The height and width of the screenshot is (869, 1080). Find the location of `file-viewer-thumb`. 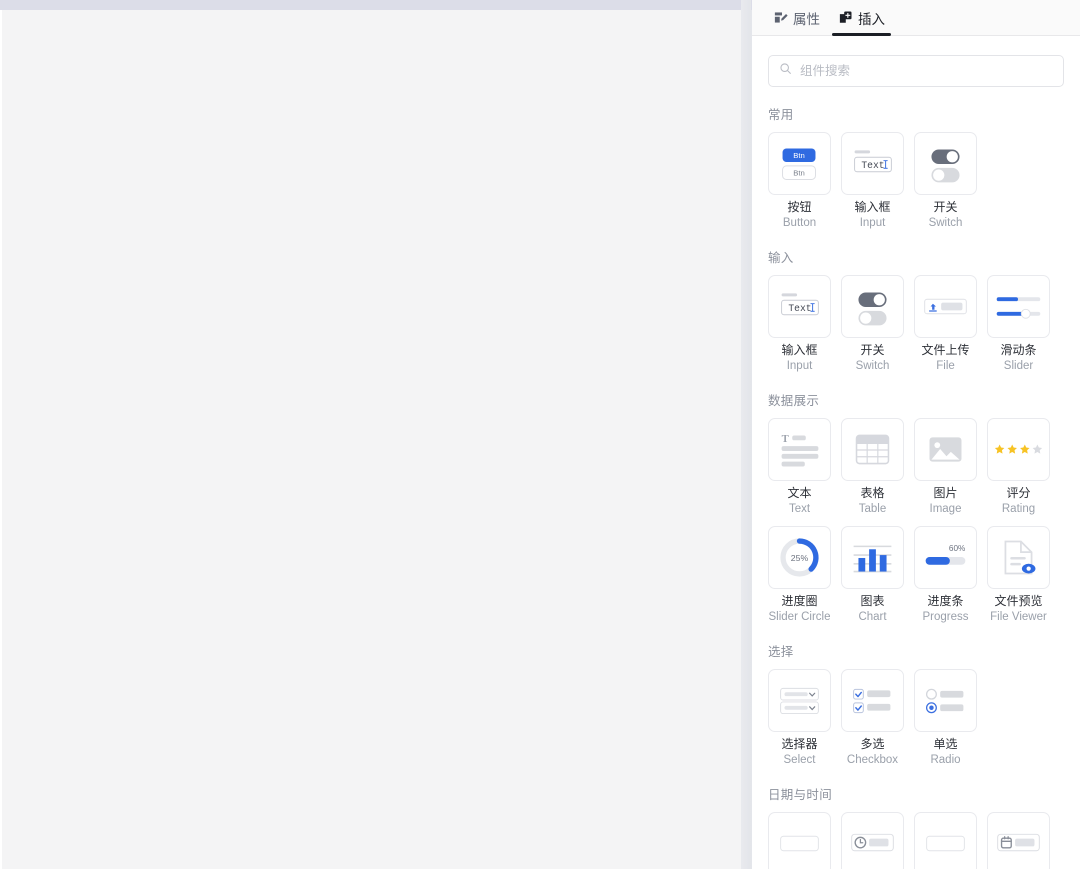

file-viewer-thumb is located at coordinates (1018, 557).